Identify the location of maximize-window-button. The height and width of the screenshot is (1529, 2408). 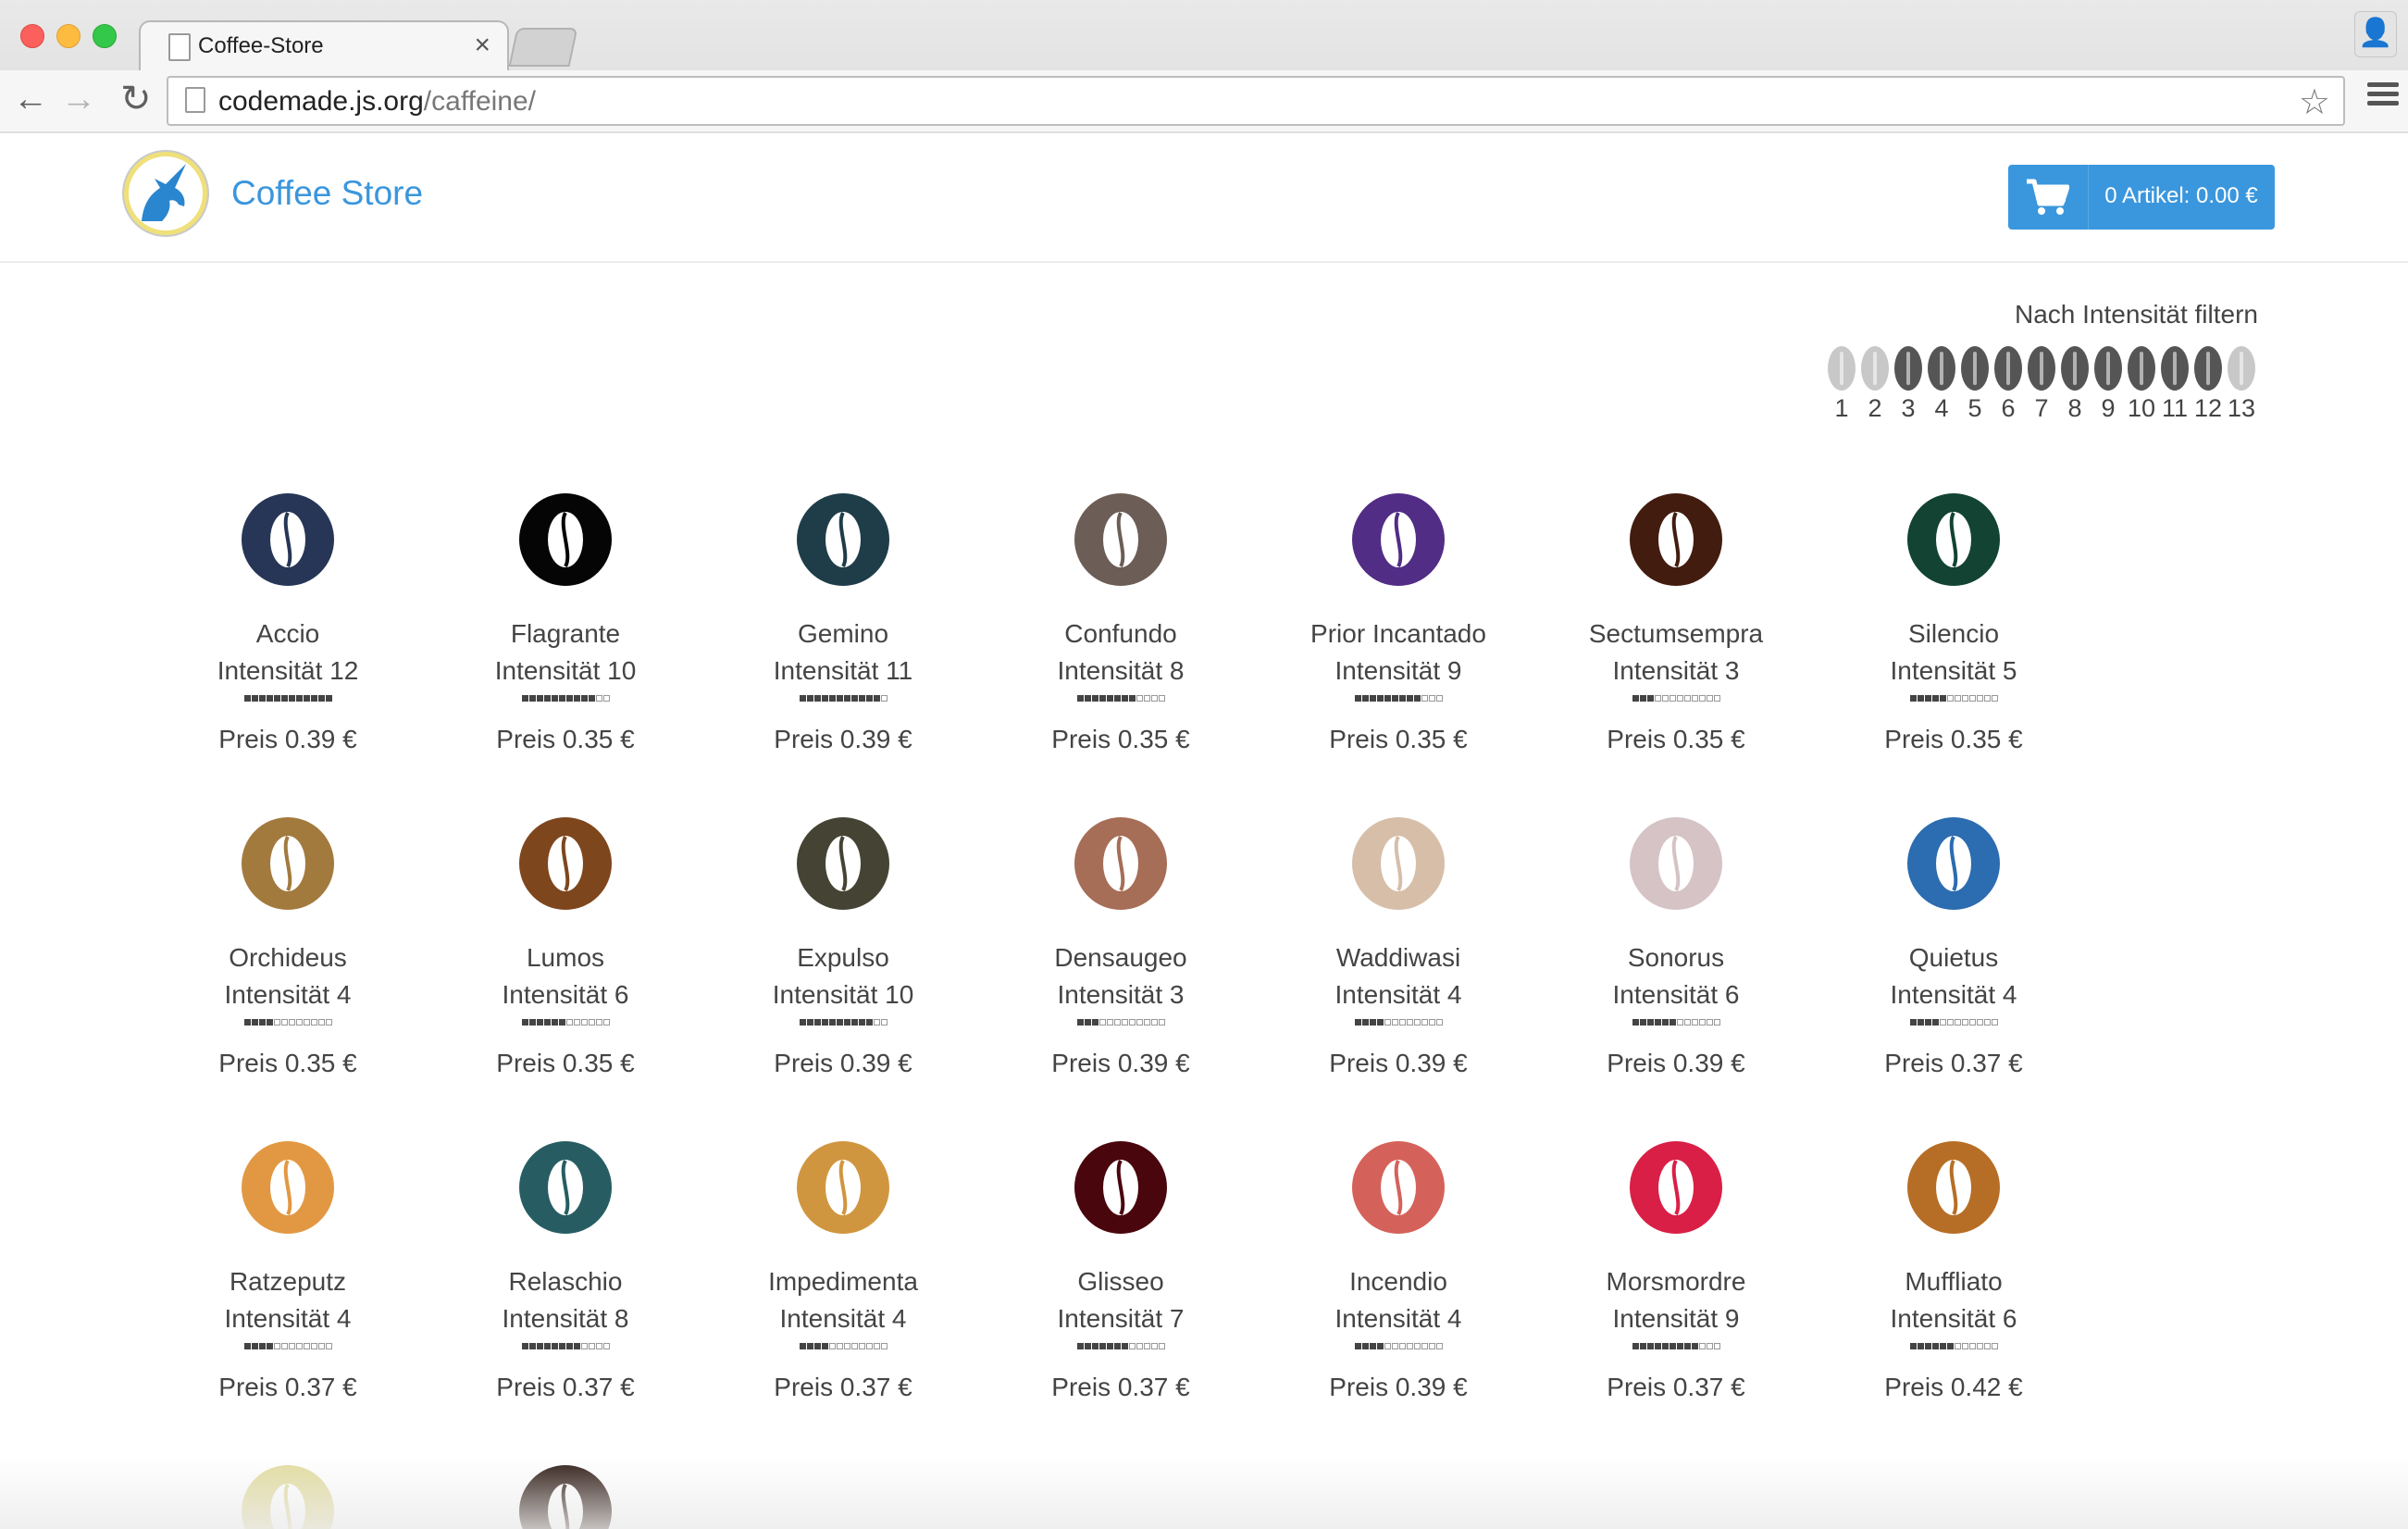
(105, 36).